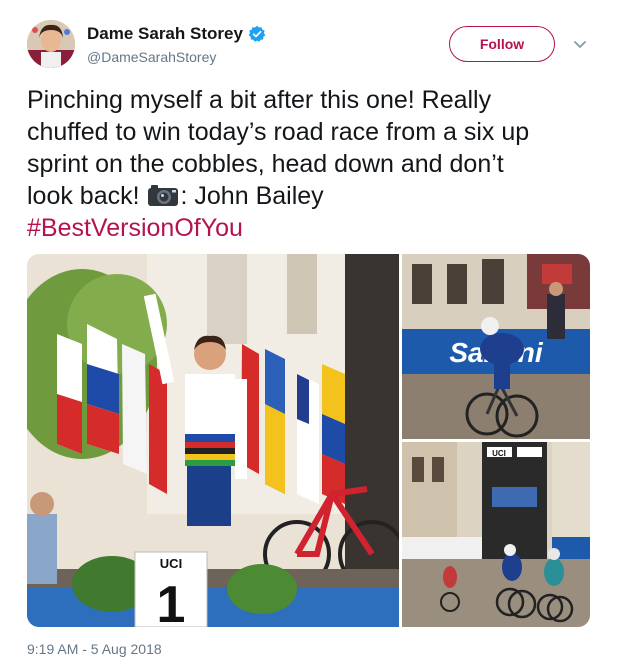 The width and height of the screenshot is (619, 665). Describe the element at coordinates (496, 534) in the screenshot. I see `street-race-photo: UCI` at that location.